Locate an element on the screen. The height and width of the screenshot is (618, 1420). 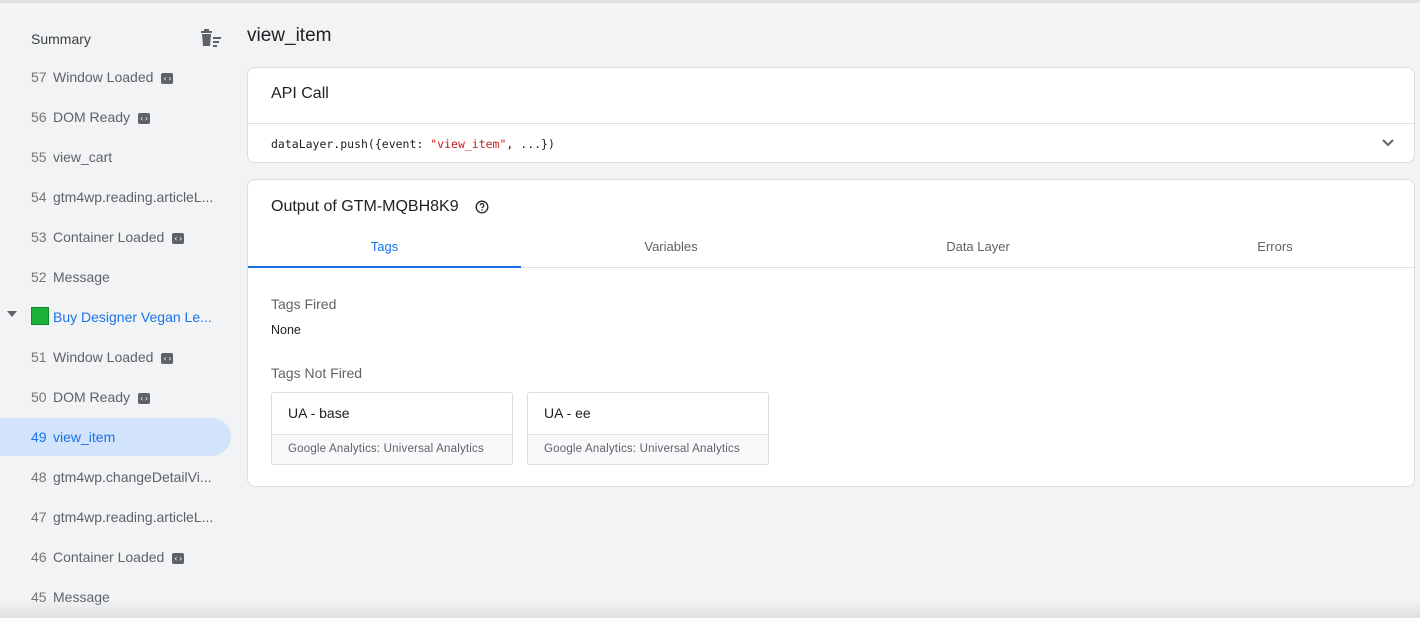
tag-name: UA - ee is located at coordinates (567, 413).